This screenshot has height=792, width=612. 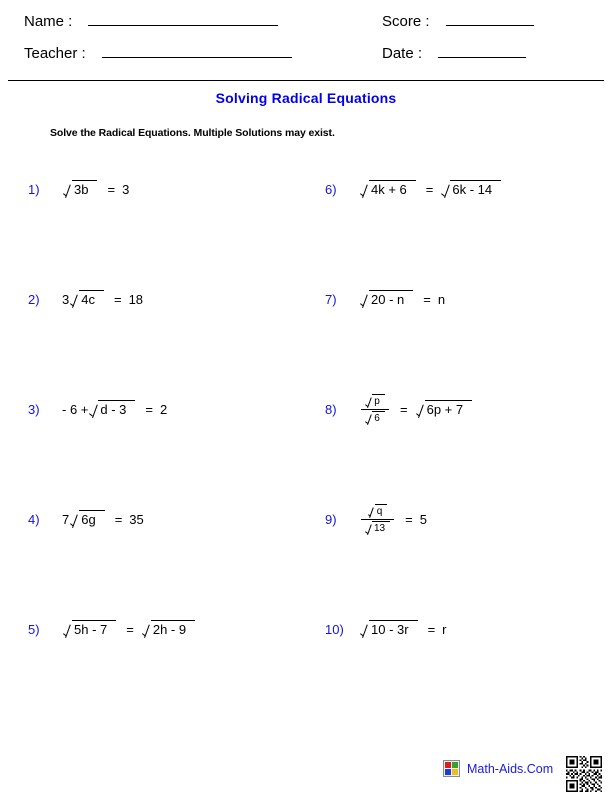 I want to click on fraction-numerator: q, so click(x=378, y=511).